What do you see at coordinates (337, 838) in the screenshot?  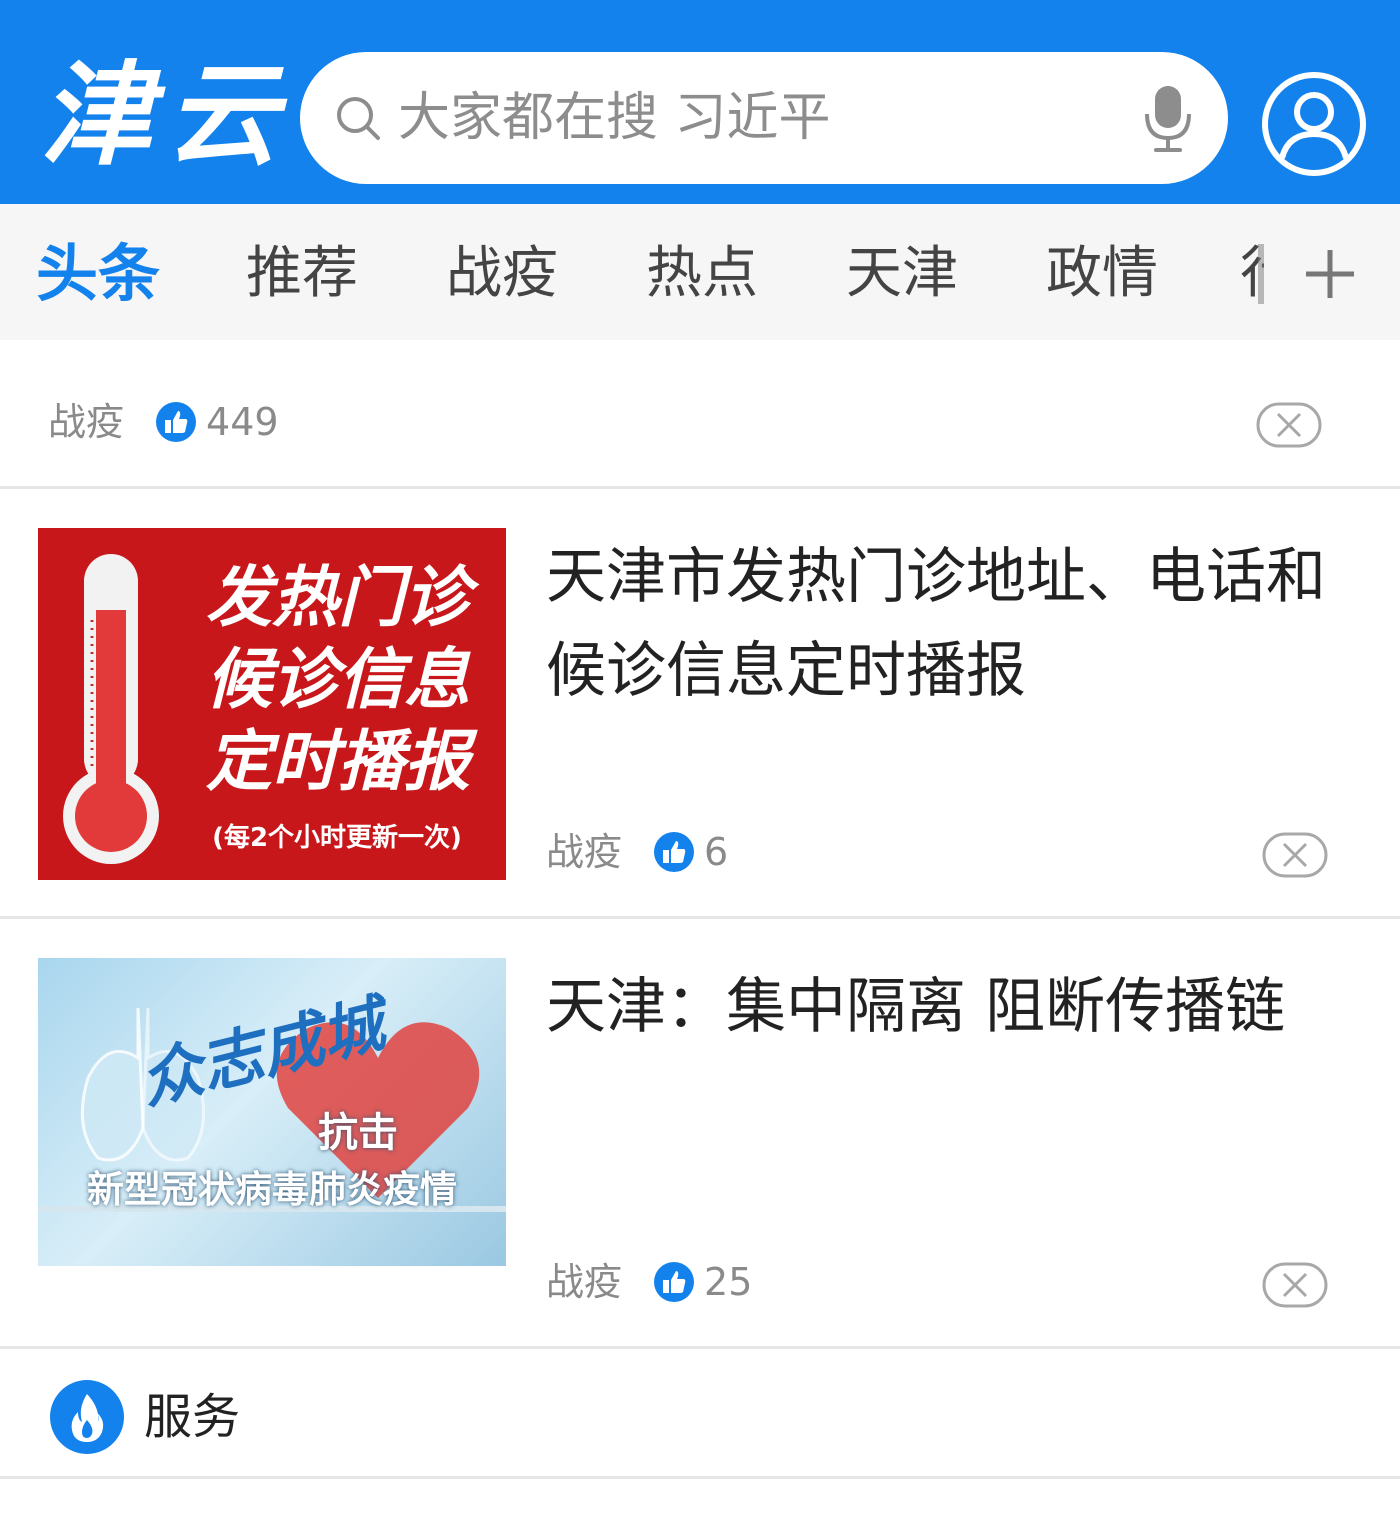 I see `thumb-note: (每2个小时更新一次)` at bounding box center [337, 838].